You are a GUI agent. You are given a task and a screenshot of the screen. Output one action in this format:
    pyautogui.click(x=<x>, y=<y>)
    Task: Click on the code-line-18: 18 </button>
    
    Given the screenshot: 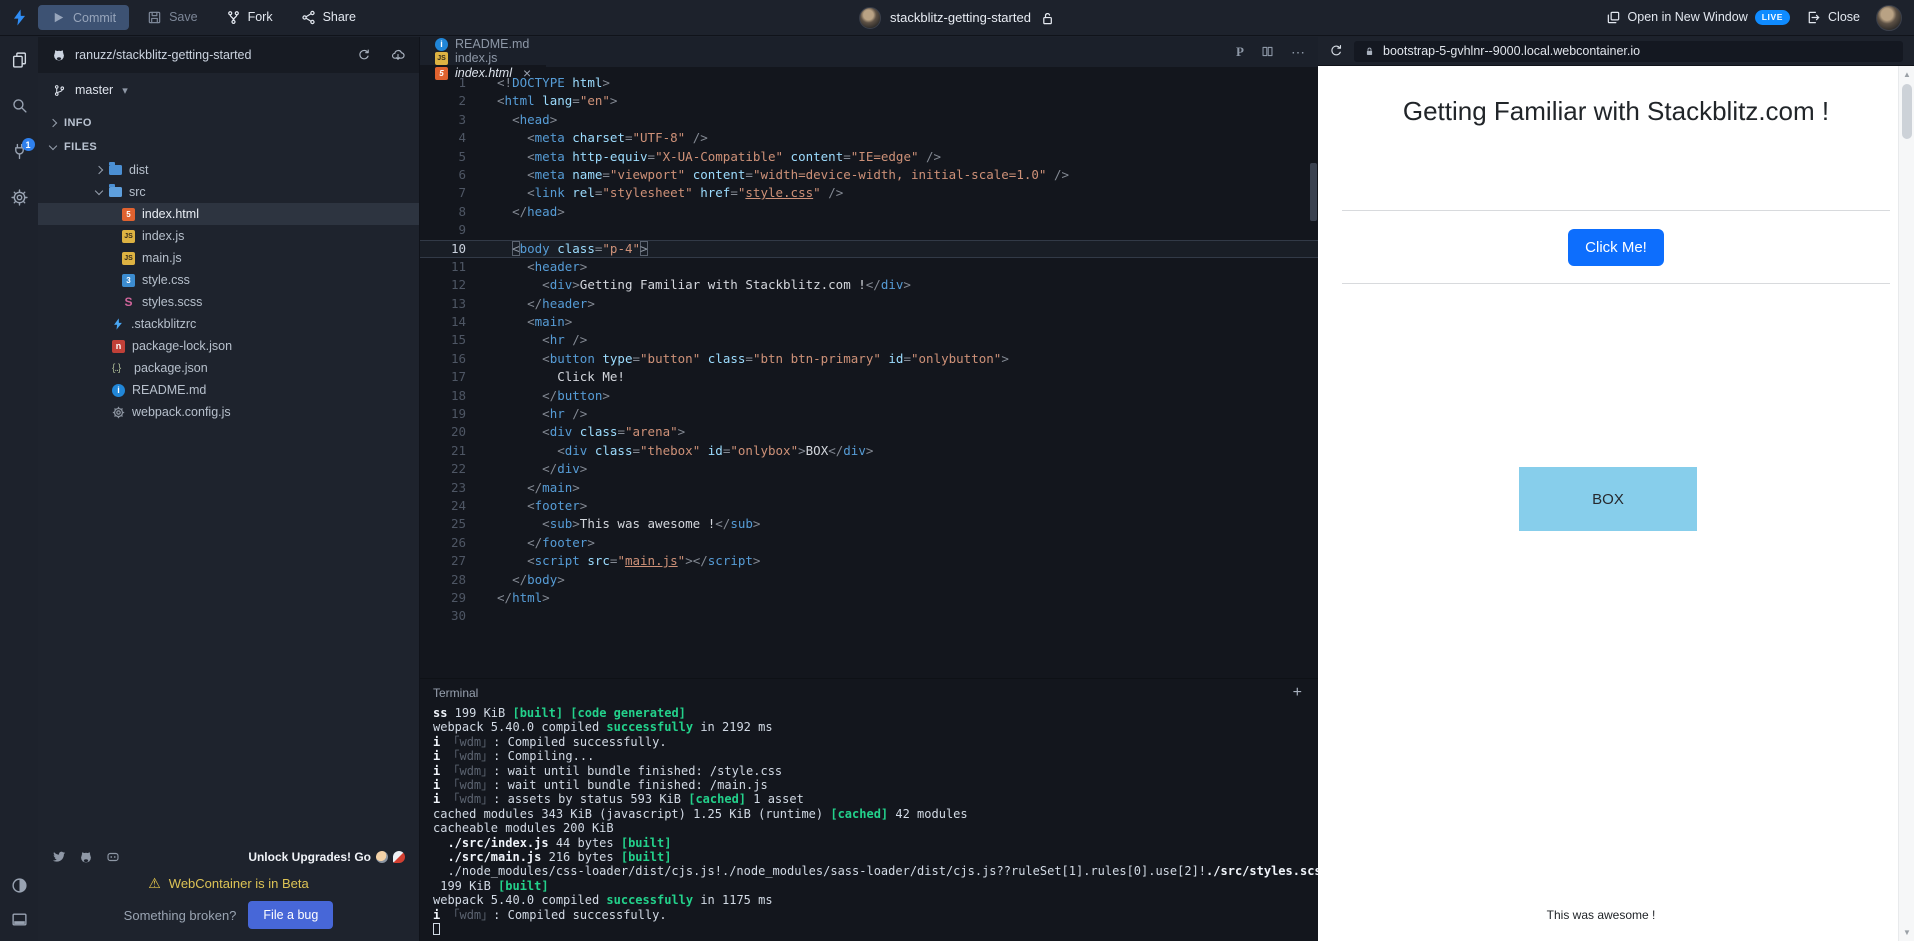 What is the action you would take?
    pyautogui.click(x=869, y=396)
    